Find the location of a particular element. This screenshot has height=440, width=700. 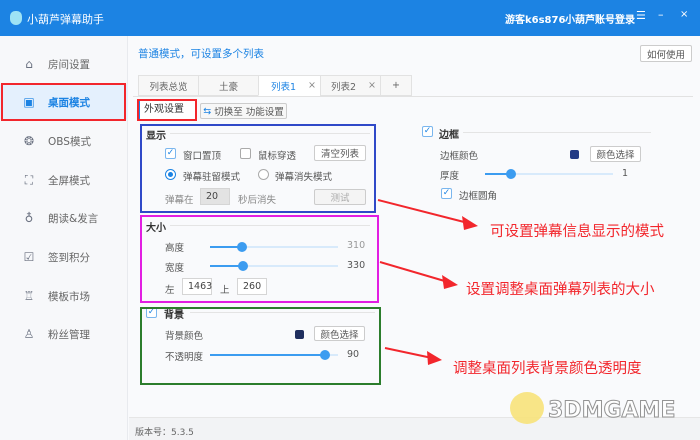

arrow-head-display is located at coordinates (470, 223).